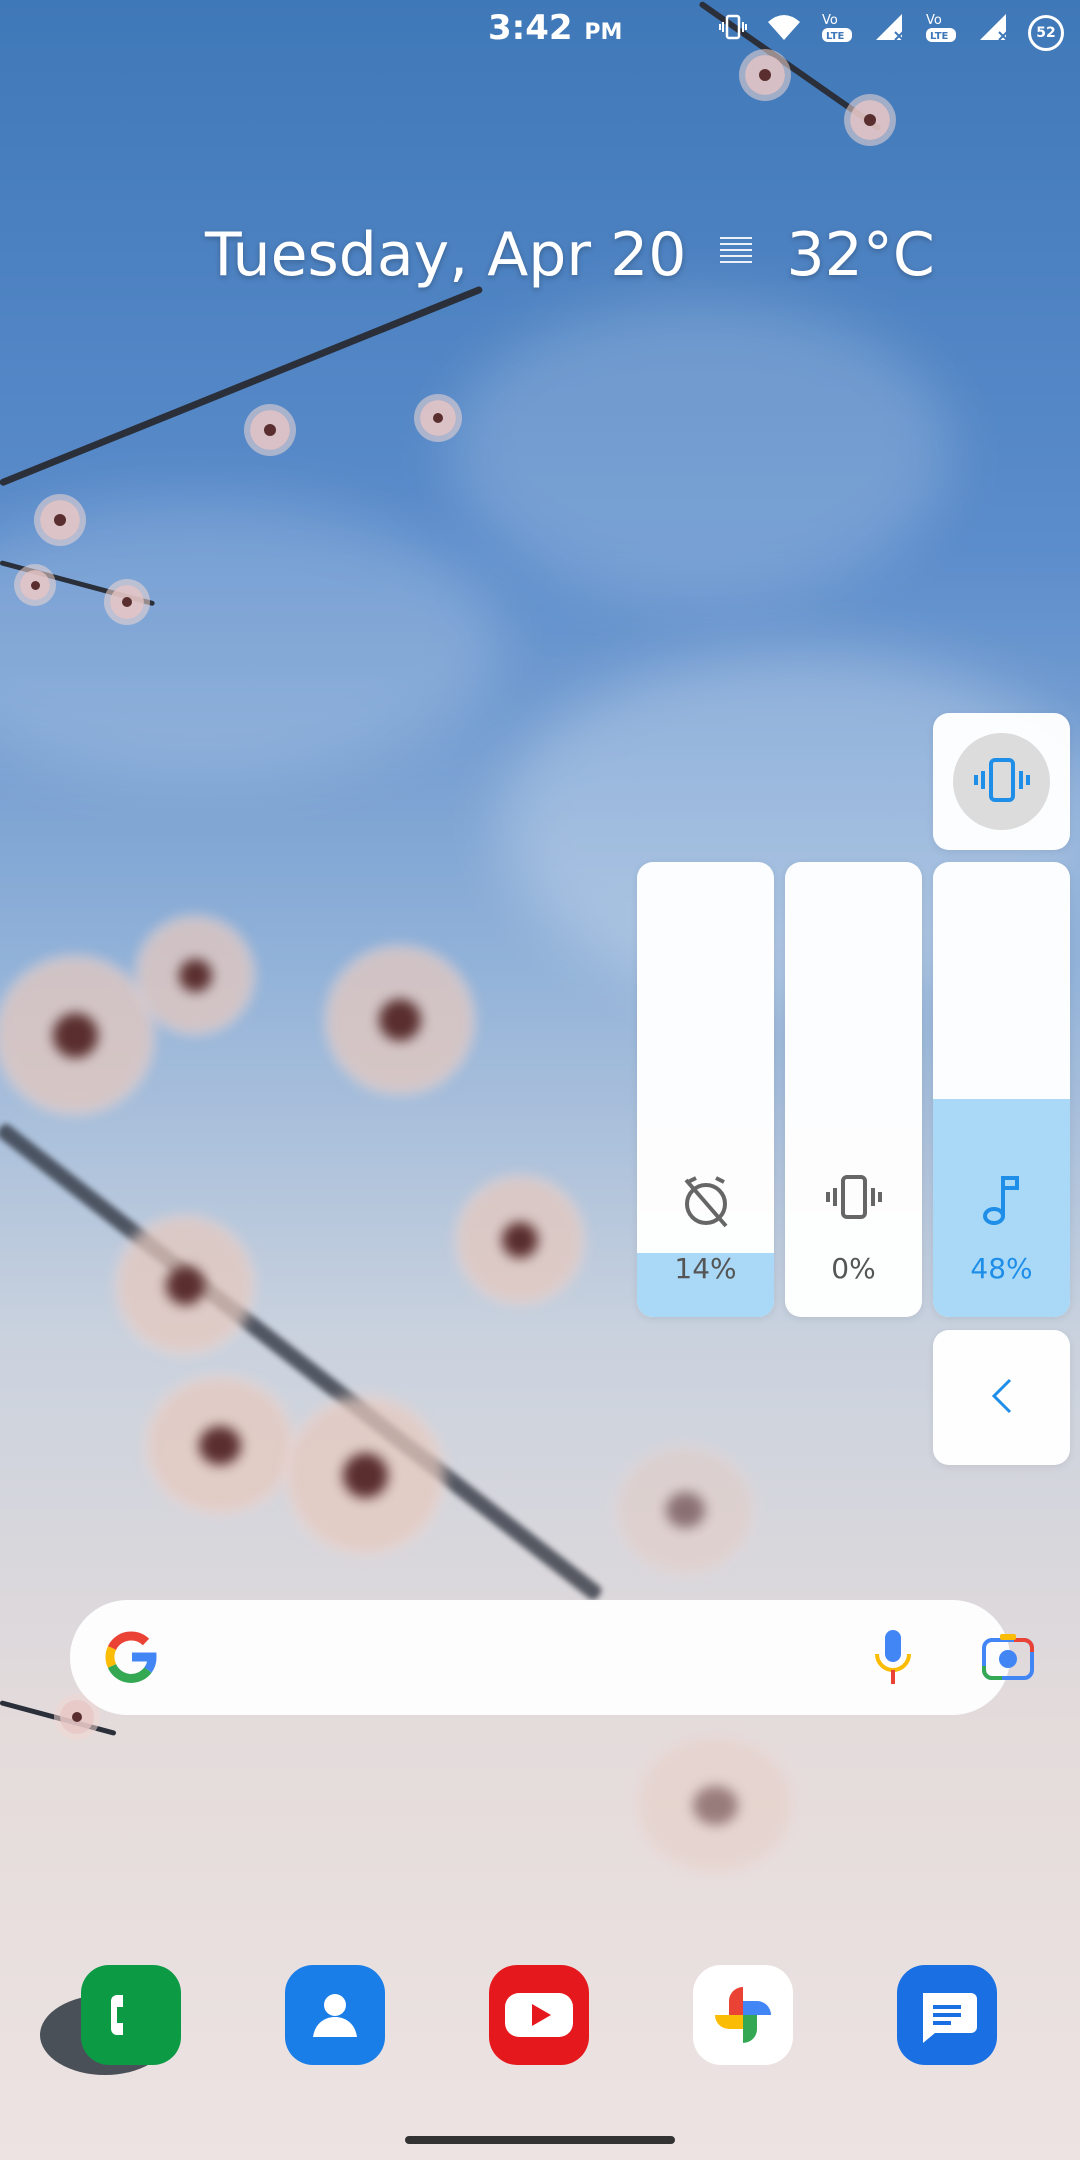  Describe the element at coordinates (1001, 1268) in the screenshot. I see `media-volume-value: 48%` at that location.